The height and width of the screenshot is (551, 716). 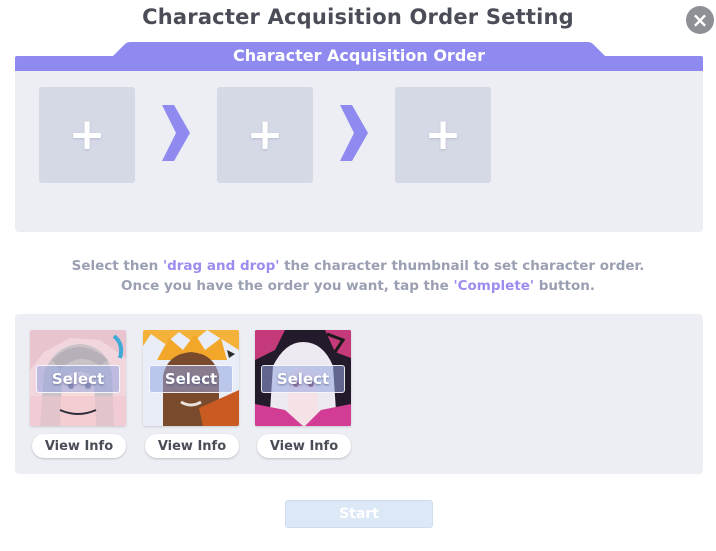 I want to click on order-slot-3: +, so click(x=443, y=135).